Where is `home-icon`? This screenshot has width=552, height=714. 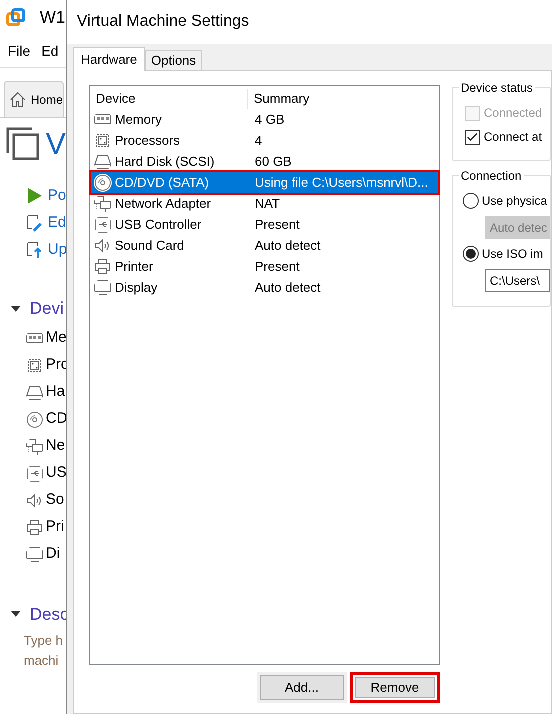 home-icon is located at coordinates (18, 99).